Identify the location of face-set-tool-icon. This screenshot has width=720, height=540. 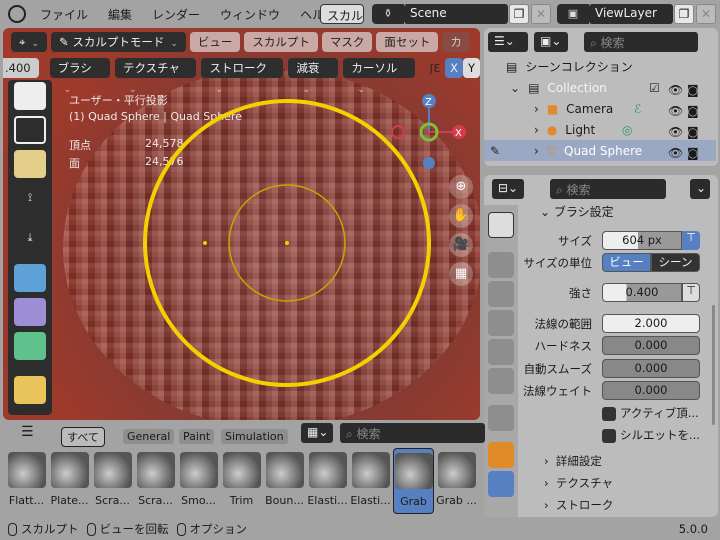
(30, 278).